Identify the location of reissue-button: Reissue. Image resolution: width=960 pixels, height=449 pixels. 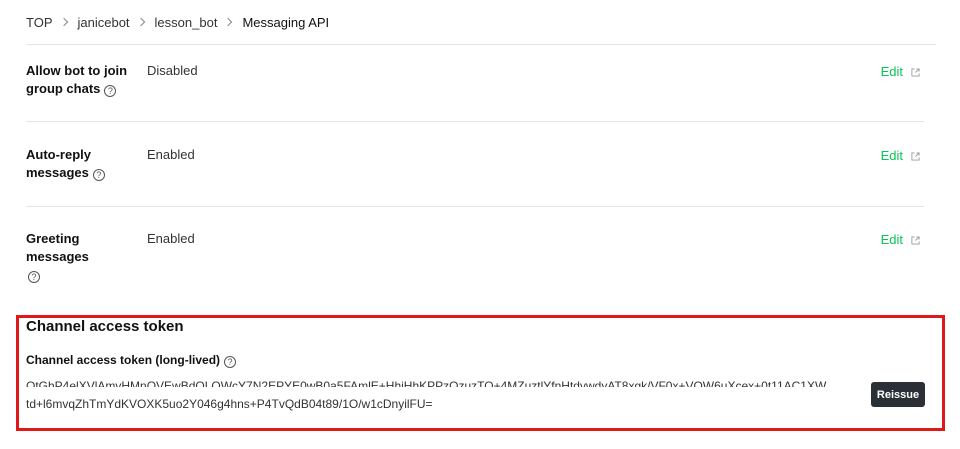
(898, 394).